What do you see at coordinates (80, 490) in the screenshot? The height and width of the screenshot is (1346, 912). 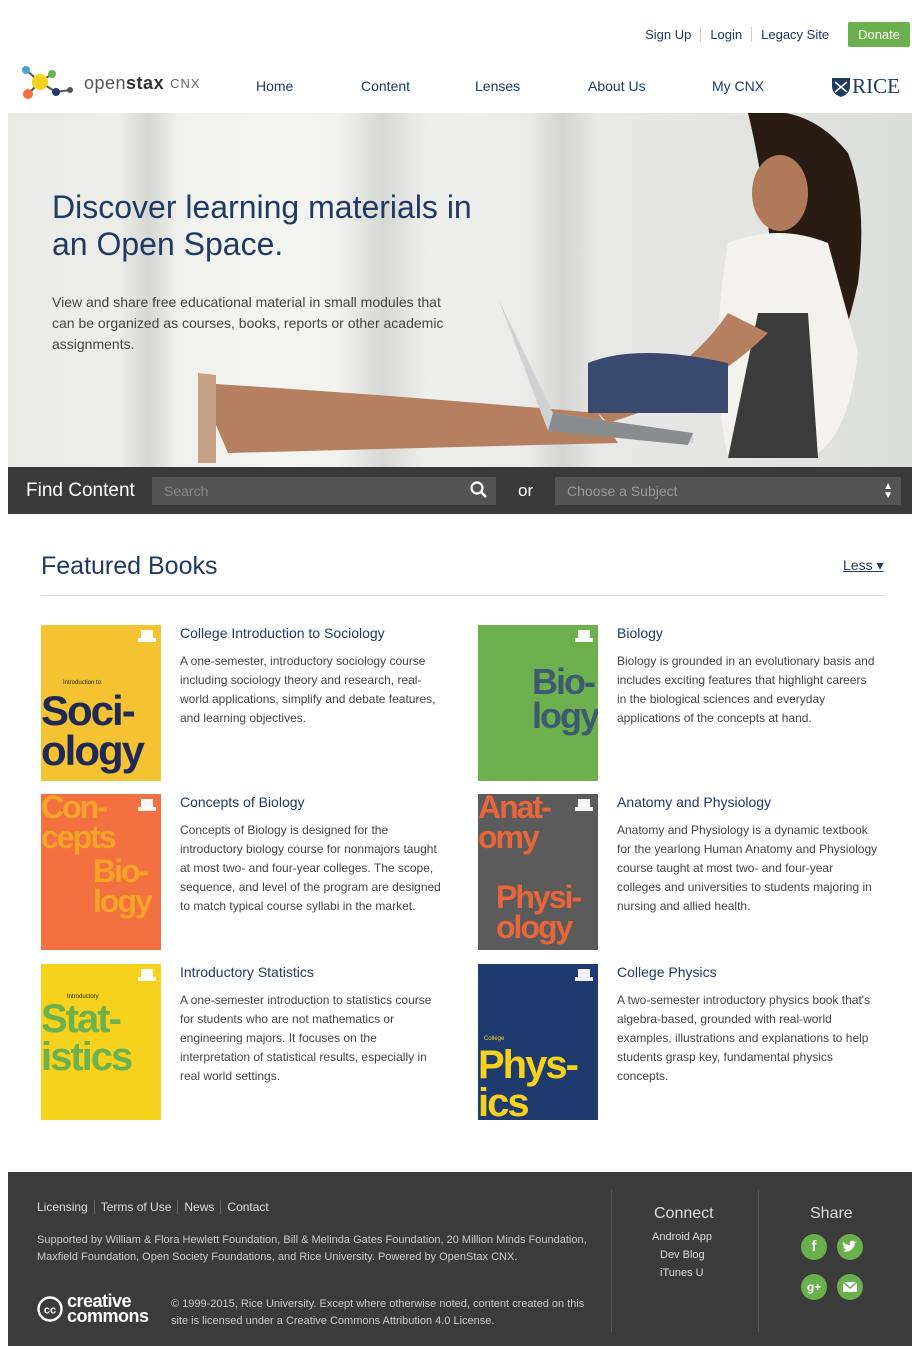 I see `find-content-label: Find Content` at bounding box center [80, 490].